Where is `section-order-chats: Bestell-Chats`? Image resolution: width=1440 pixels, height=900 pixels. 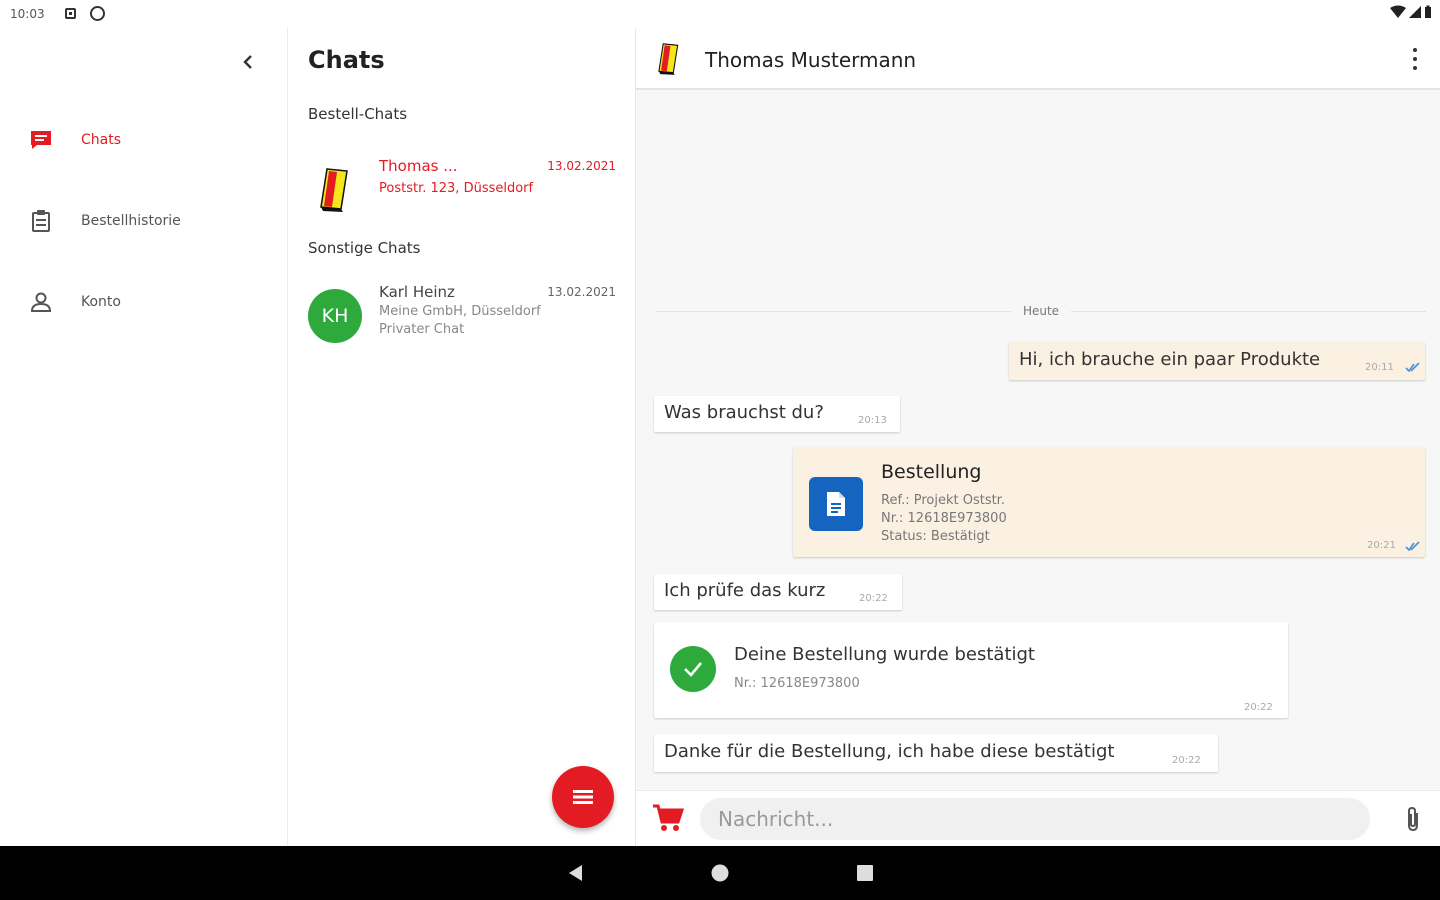
section-order-chats: Bestell-Chats is located at coordinates (358, 114).